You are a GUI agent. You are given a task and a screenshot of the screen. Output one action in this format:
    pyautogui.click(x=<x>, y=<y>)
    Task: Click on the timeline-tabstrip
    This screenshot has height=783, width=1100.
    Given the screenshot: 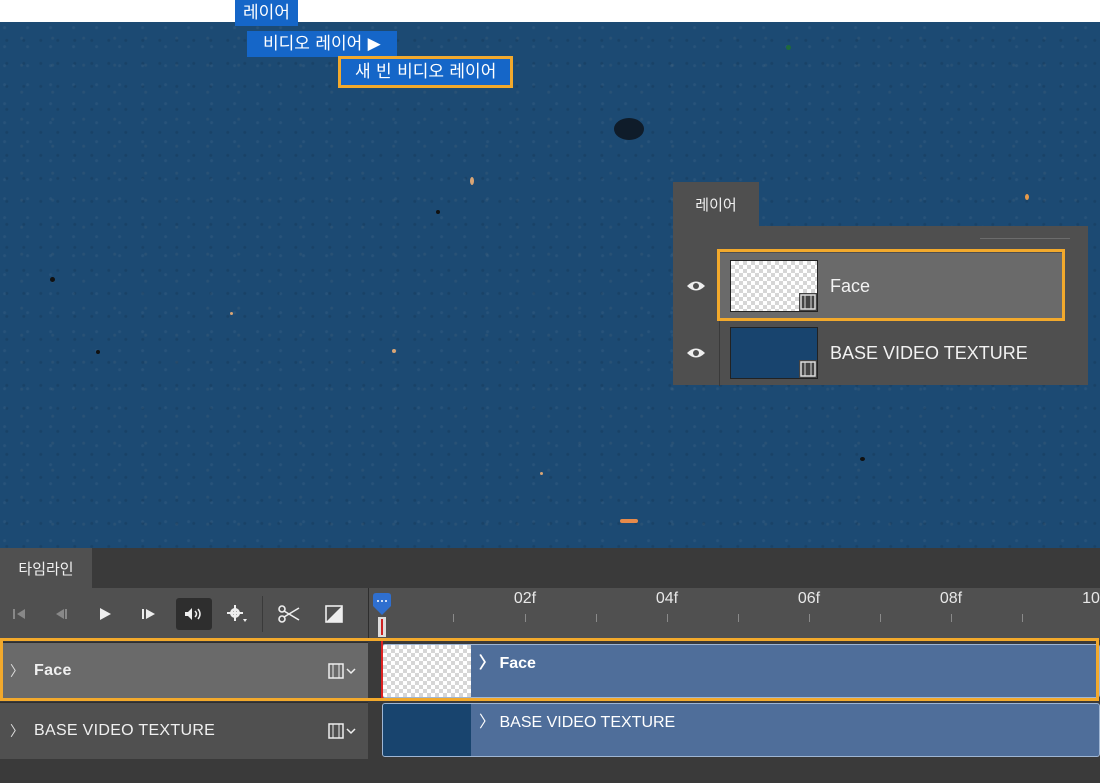 What is the action you would take?
    pyautogui.click(x=596, y=568)
    